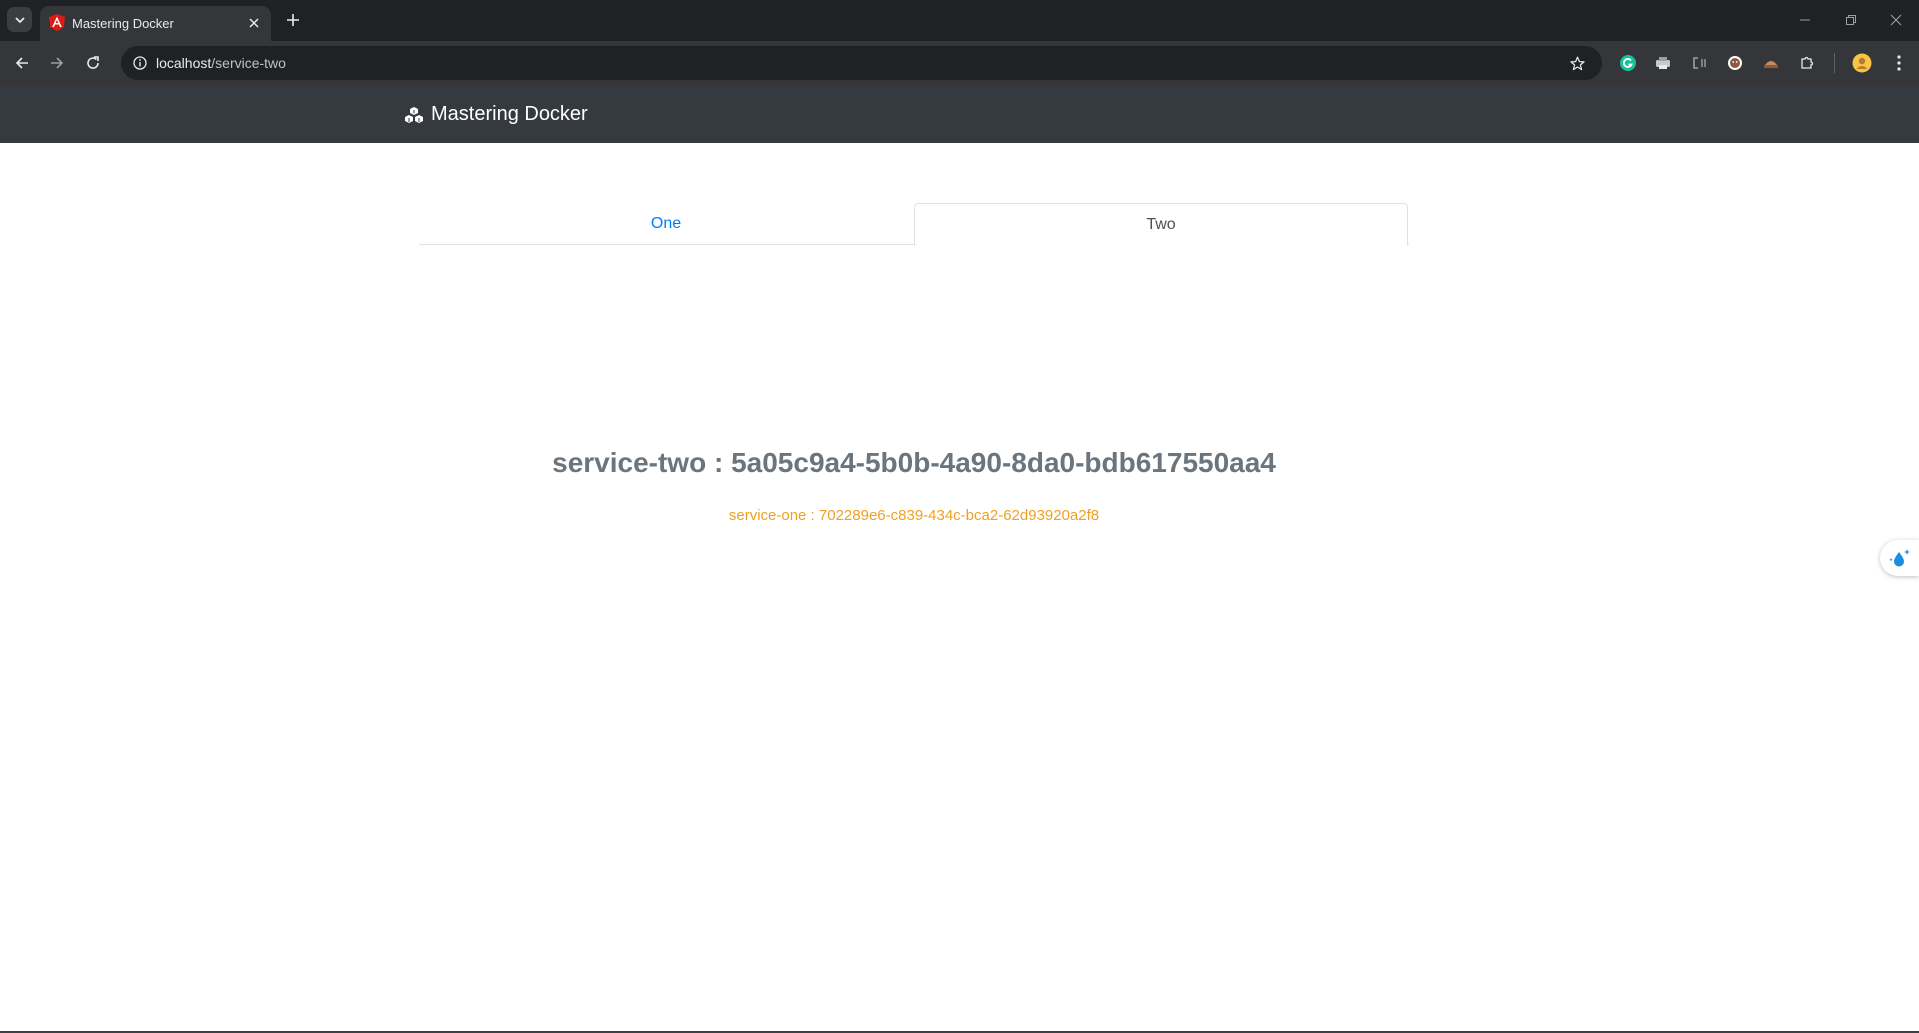  I want to click on url-text: localhost/service-two, so click(221, 63).